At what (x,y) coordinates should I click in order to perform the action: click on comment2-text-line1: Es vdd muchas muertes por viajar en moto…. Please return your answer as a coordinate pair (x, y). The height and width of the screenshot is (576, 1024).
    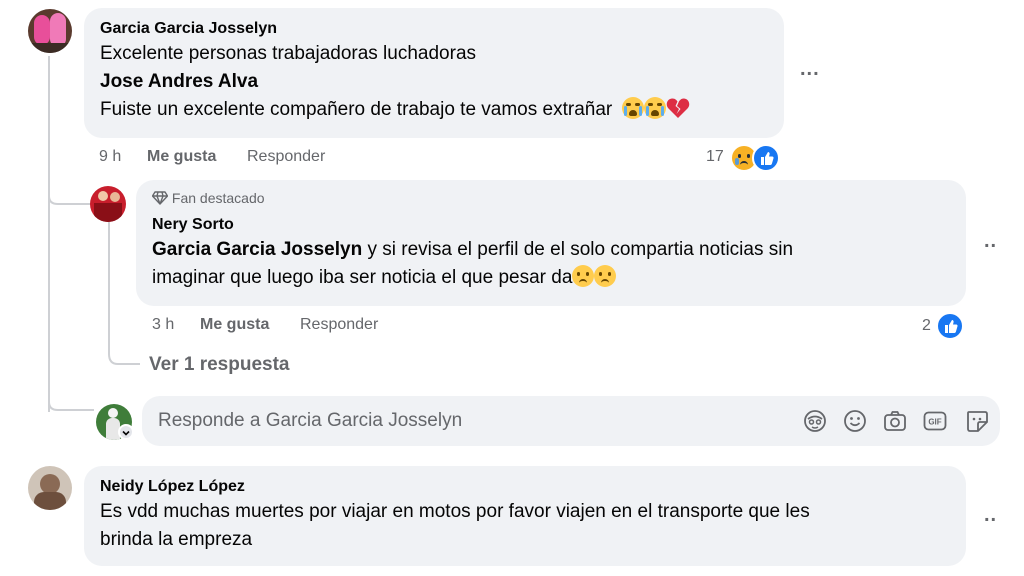
    Looking at the image, I should click on (455, 511).